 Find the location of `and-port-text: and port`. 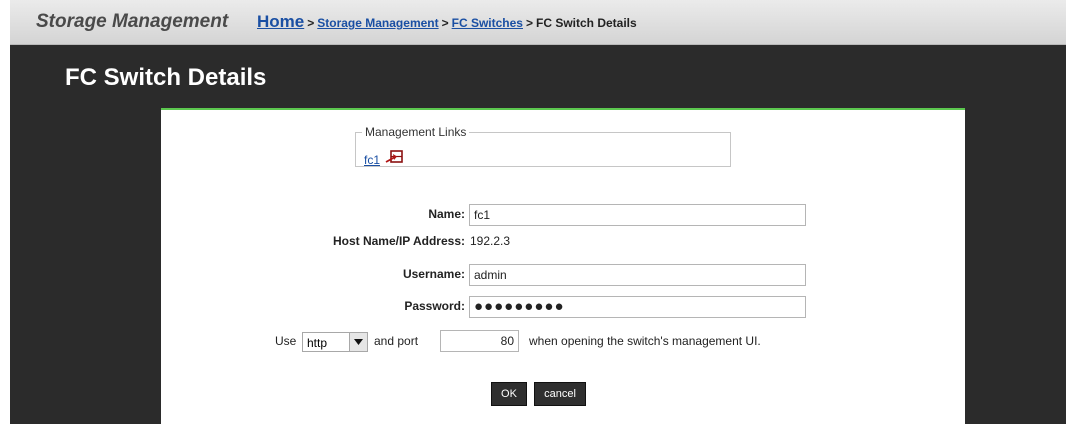

and-port-text: and port is located at coordinates (396, 341).